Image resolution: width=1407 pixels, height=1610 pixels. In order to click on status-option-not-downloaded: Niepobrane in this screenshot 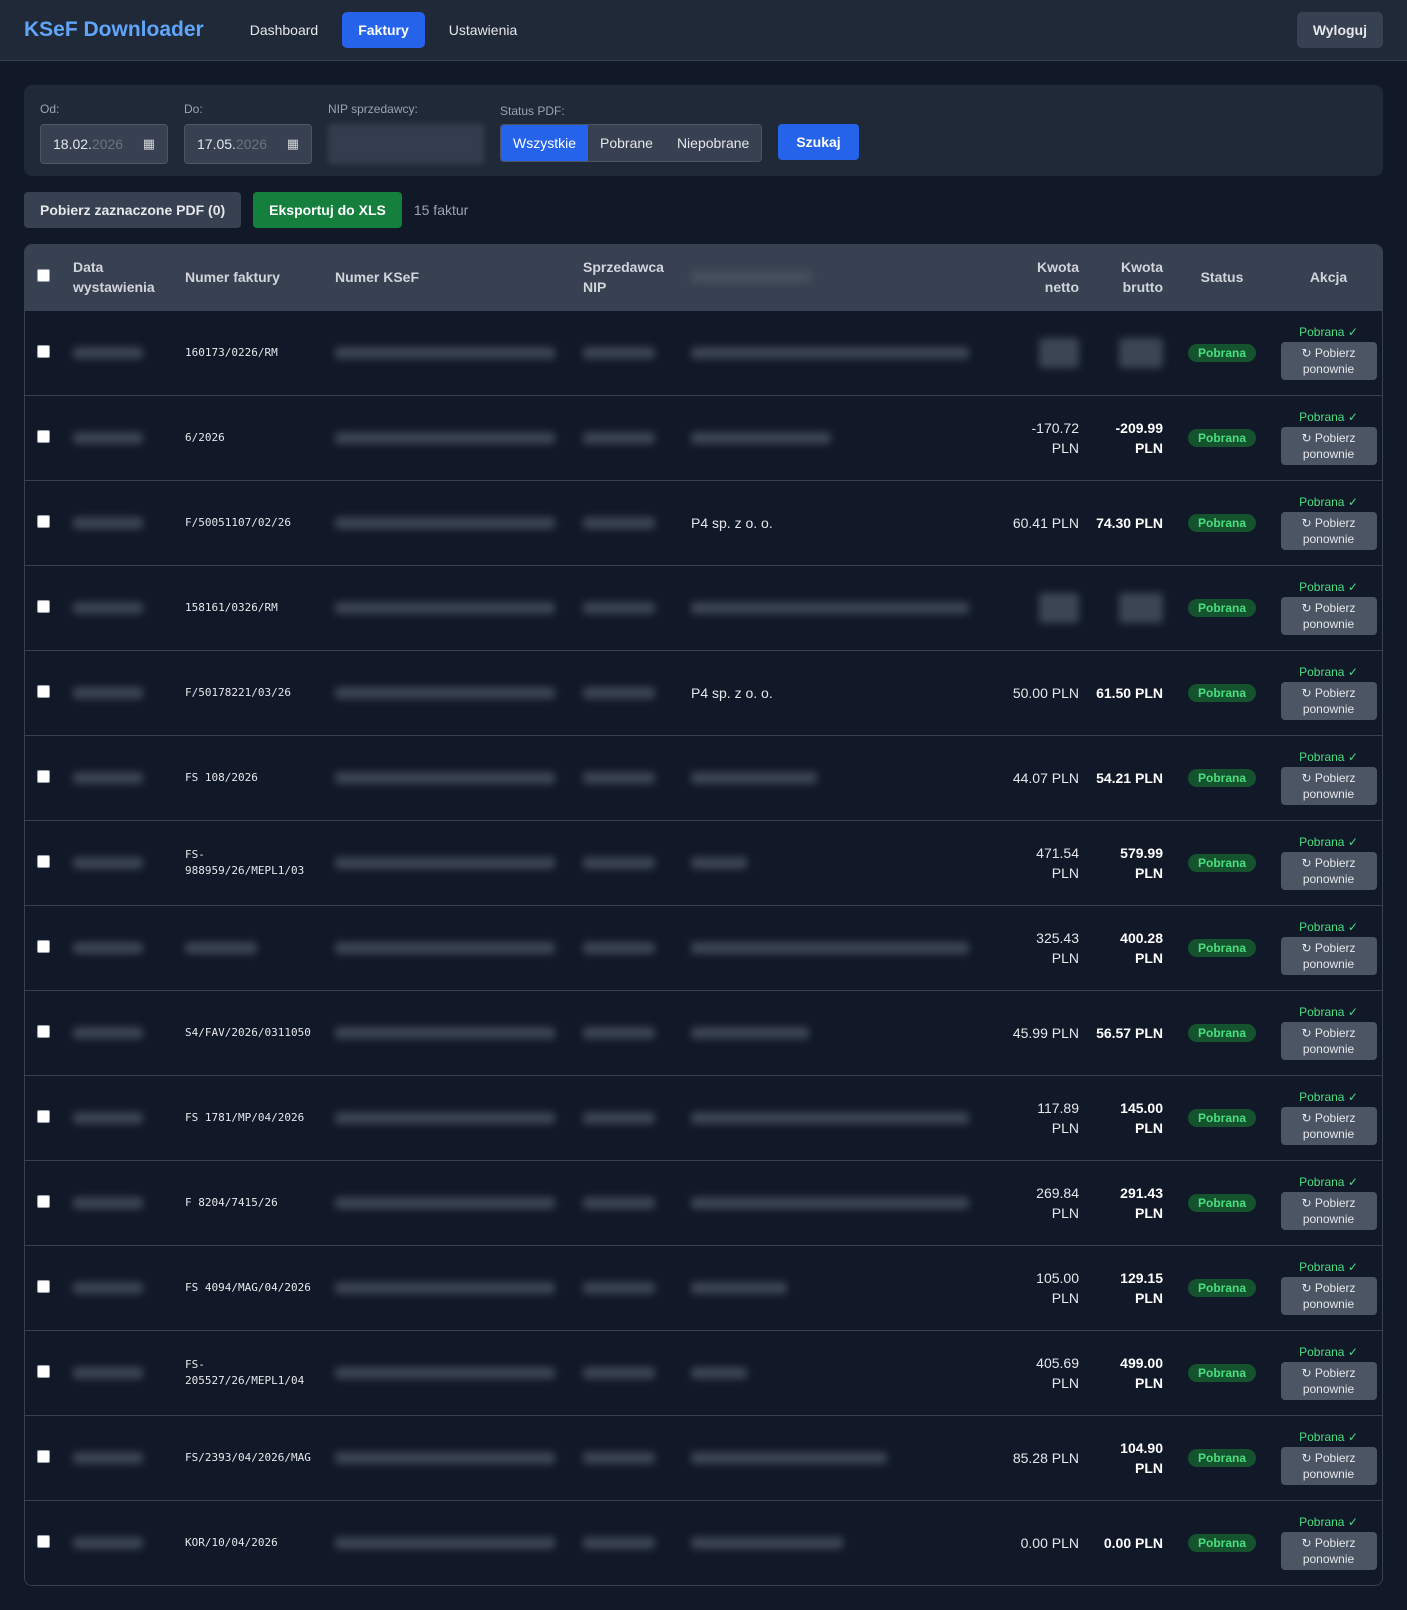, I will do `click(713, 143)`.